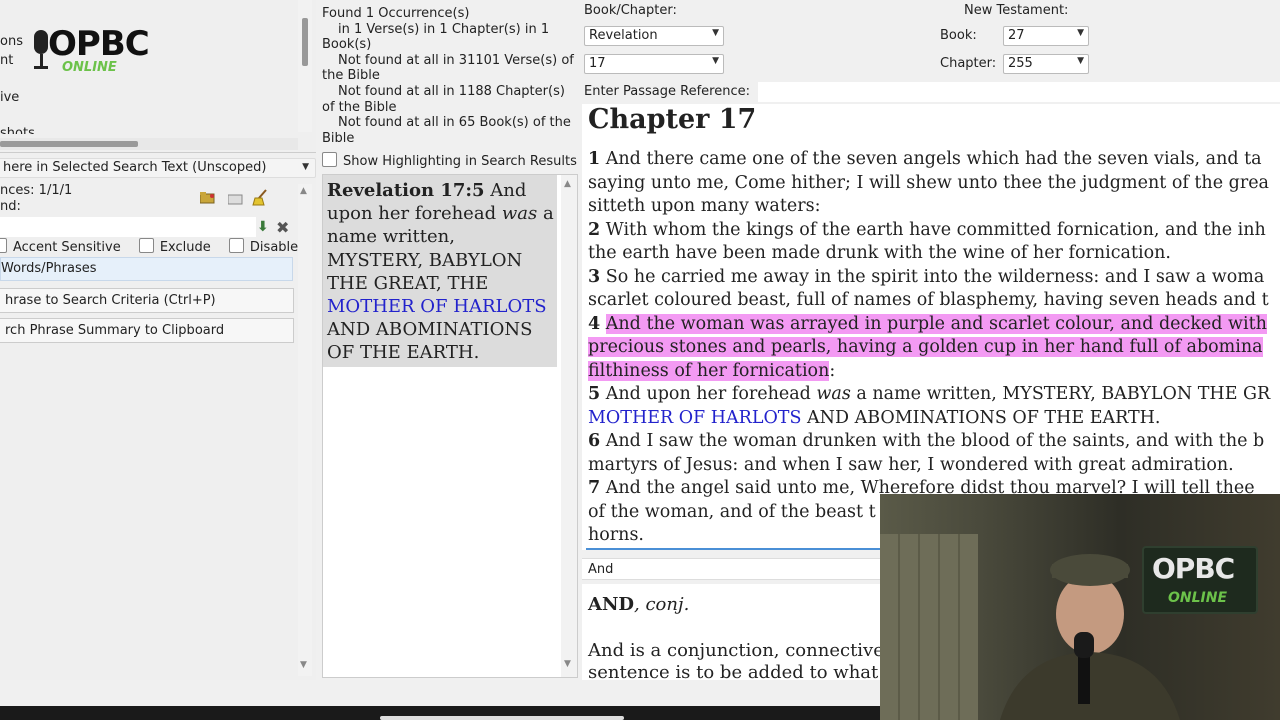 The height and width of the screenshot is (720, 1280). What do you see at coordinates (128, 227) in the screenshot?
I see `search-phrase-input` at bounding box center [128, 227].